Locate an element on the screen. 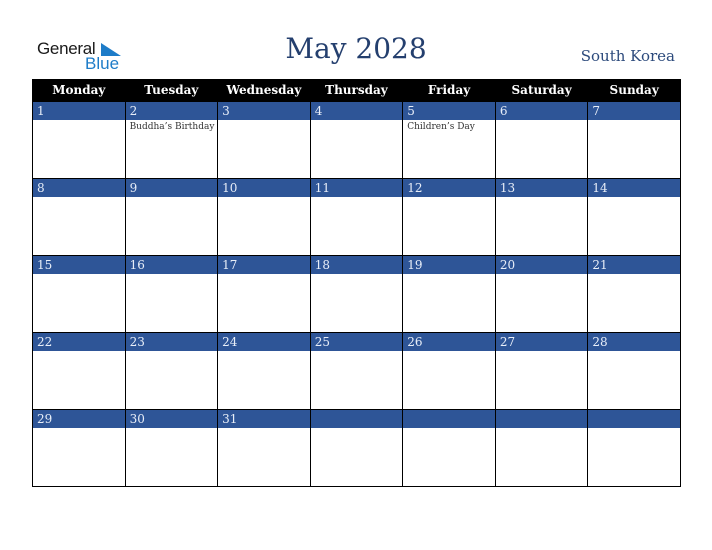 Image resolution: width=712 pixels, height=550 pixels. day-cell: 13 is located at coordinates (541, 217).